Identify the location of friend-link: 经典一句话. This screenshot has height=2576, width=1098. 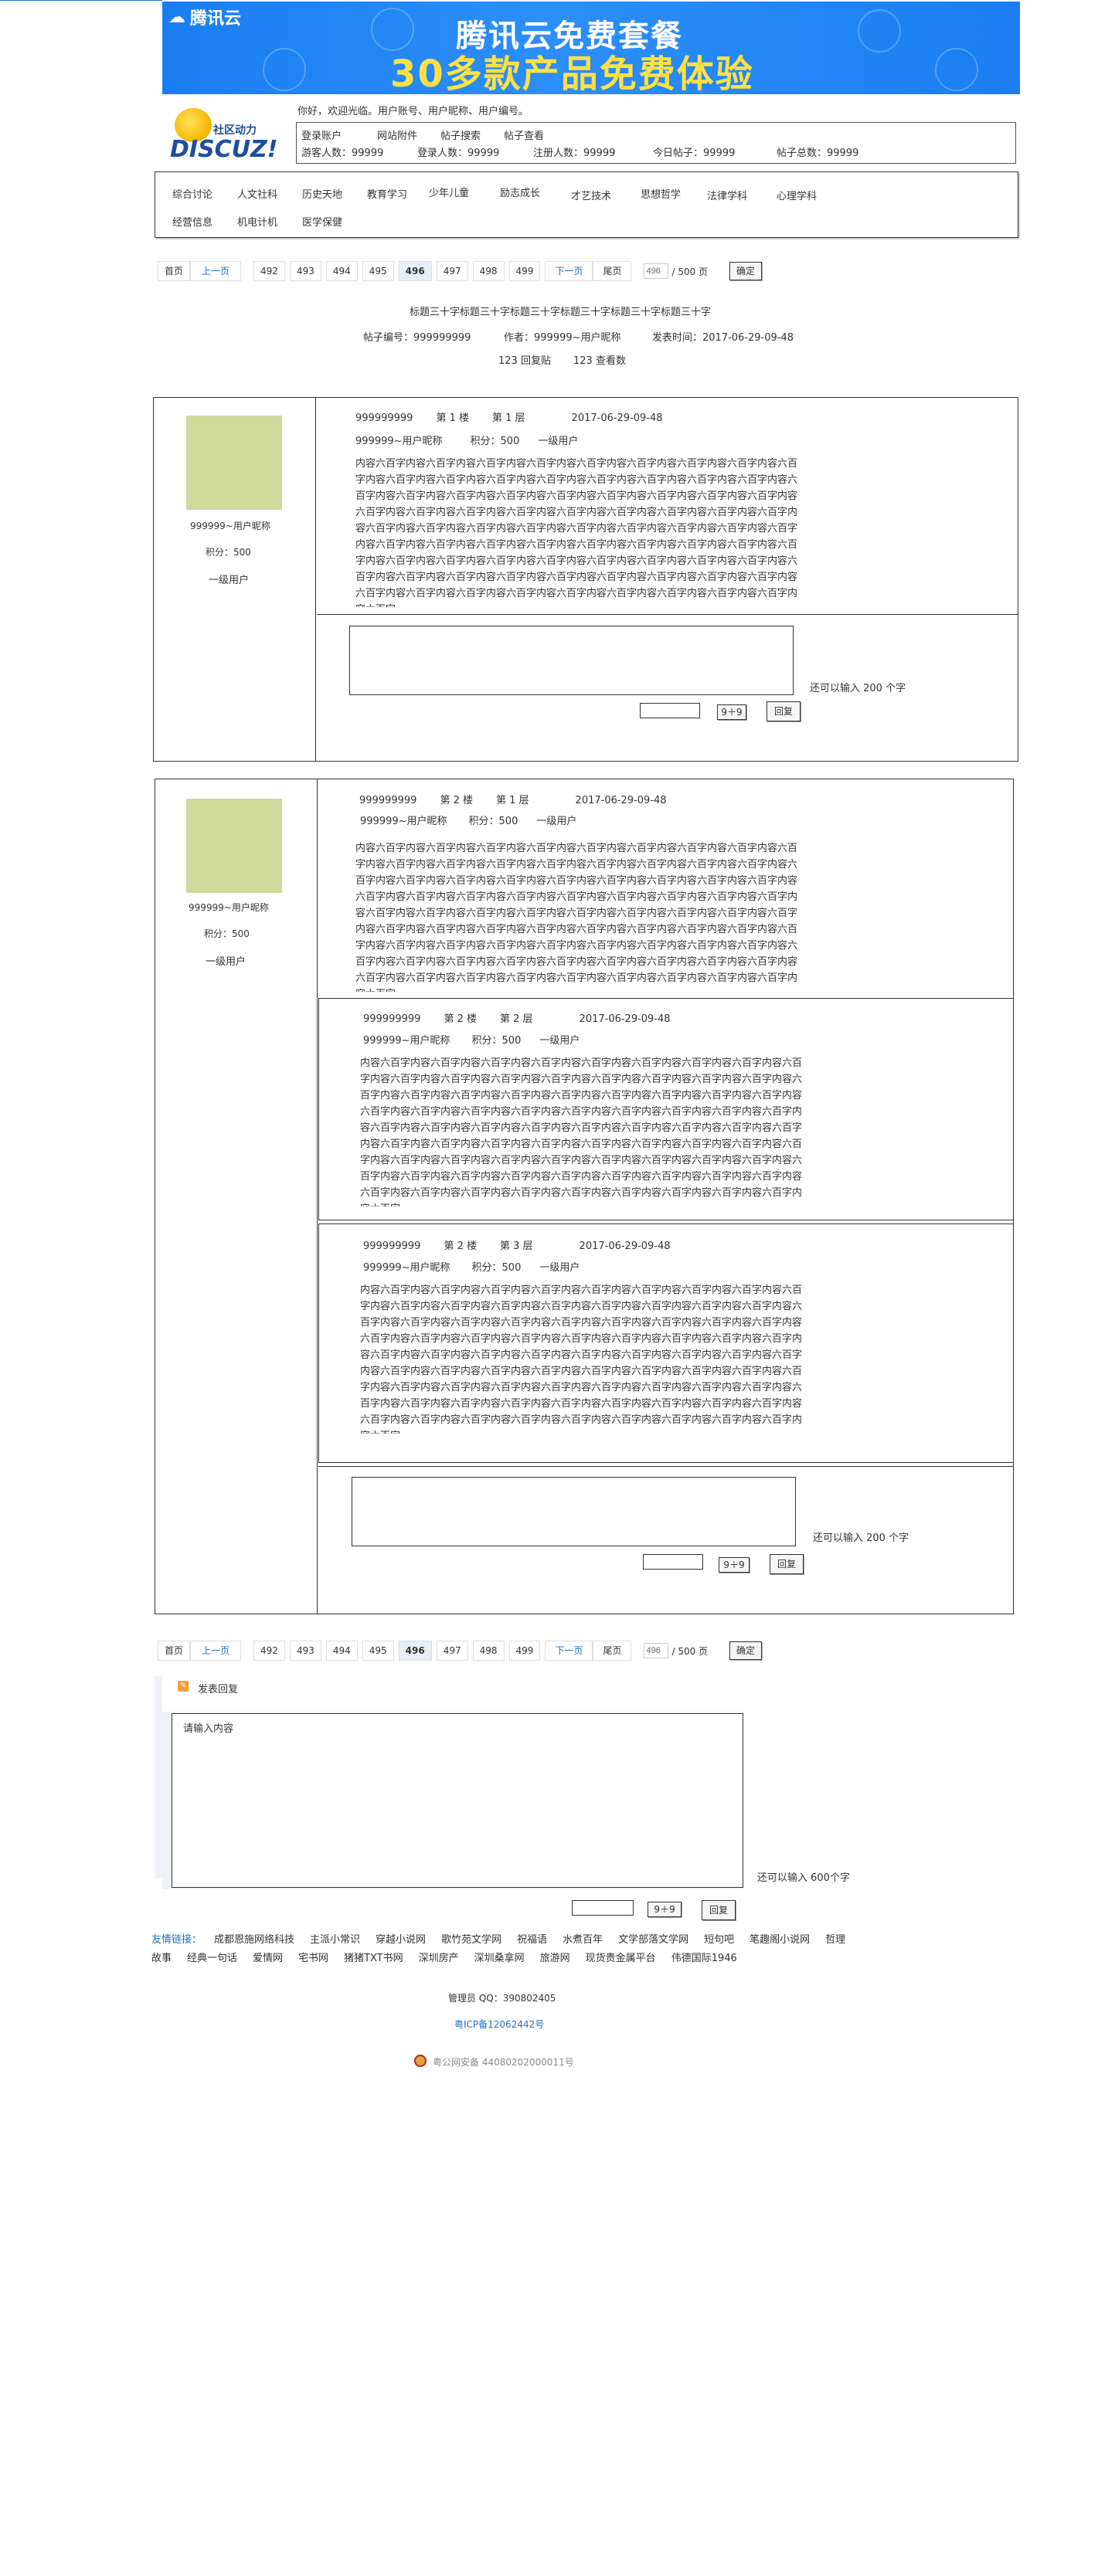
(212, 1958).